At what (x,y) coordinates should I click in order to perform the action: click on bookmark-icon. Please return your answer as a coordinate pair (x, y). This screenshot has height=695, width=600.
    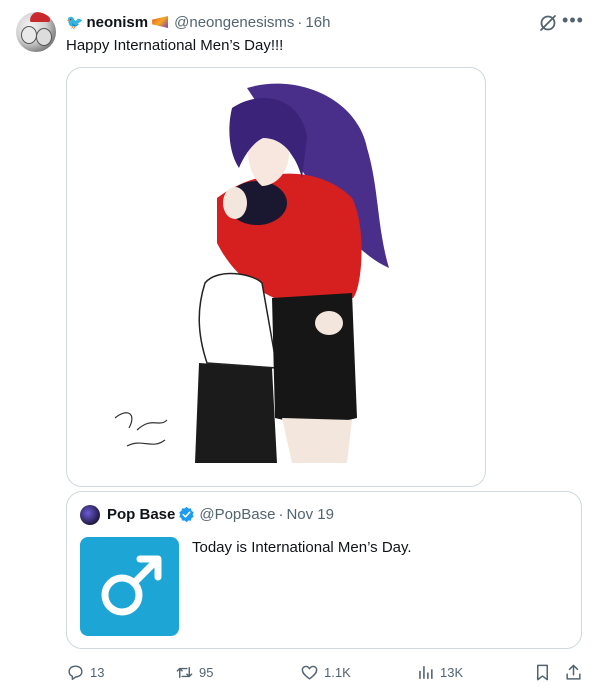
    Looking at the image, I should click on (542, 672).